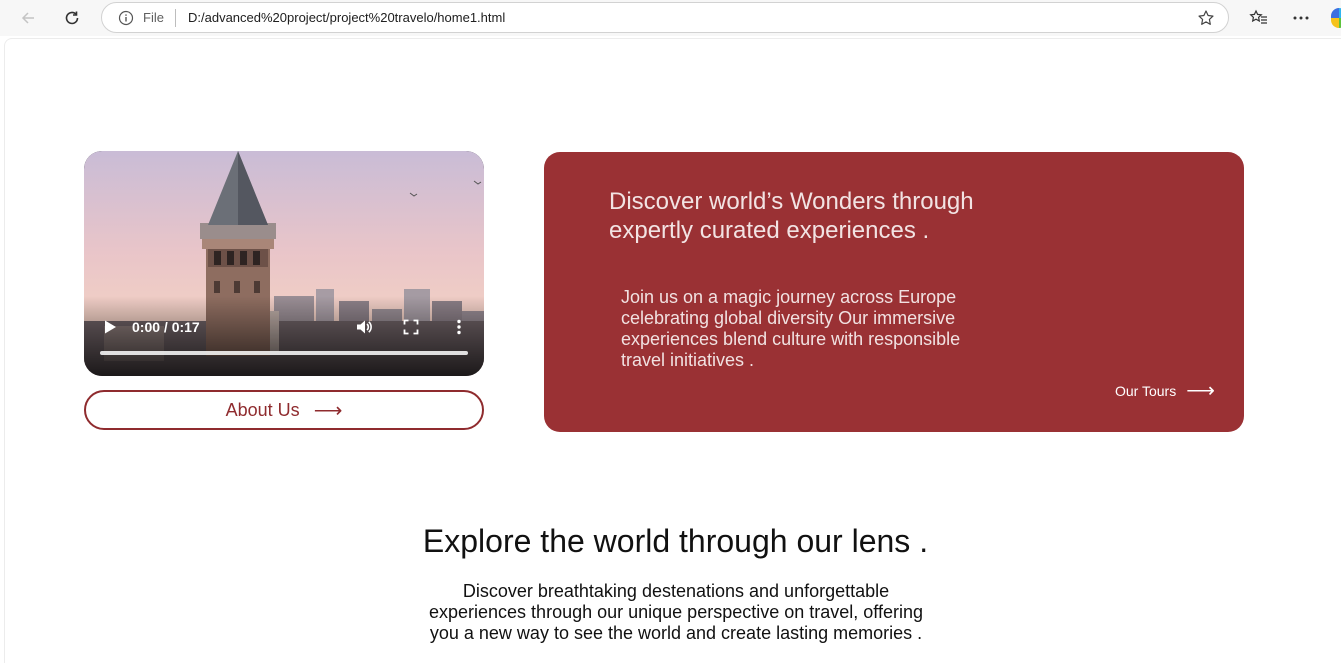 Image resolution: width=1341 pixels, height=663 pixels. What do you see at coordinates (166, 327) in the screenshot?
I see `video-time: 0:00 / 0:17` at bounding box center [166, 327].